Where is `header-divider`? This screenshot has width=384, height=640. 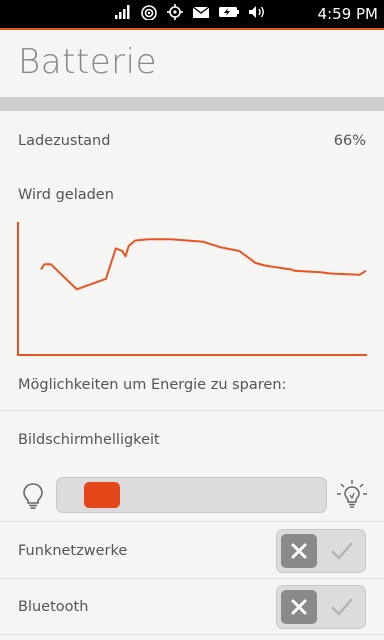 header-divider is located at coordinates (192, 104).